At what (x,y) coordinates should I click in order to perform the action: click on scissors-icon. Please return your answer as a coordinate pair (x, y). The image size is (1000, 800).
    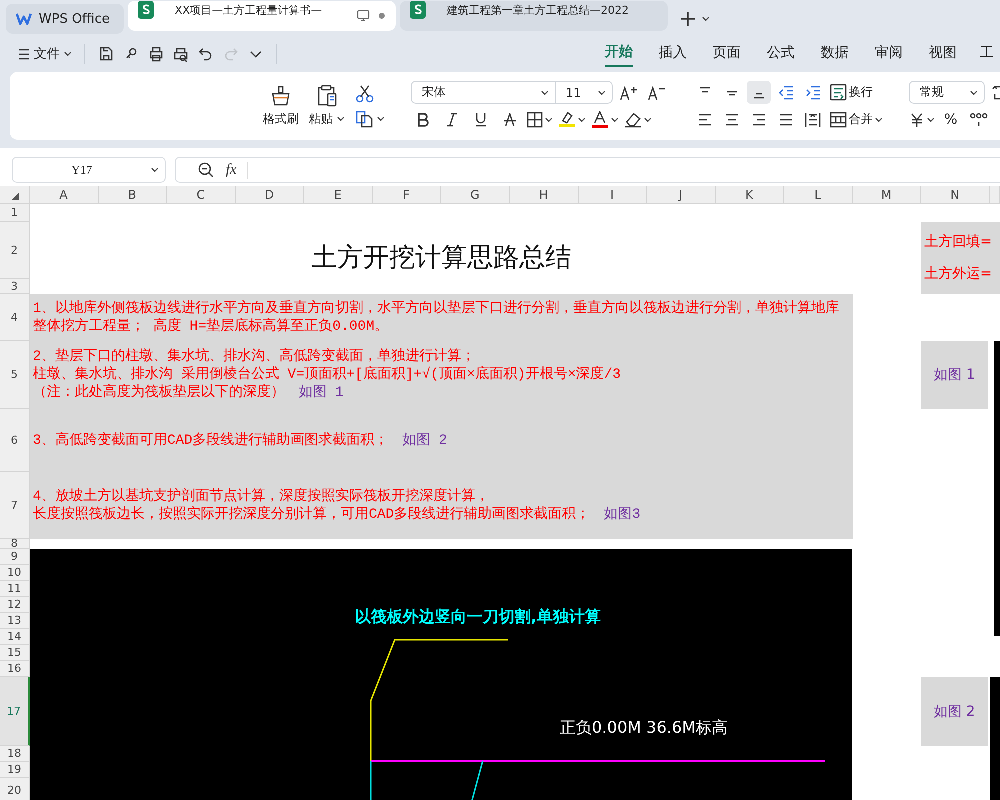
    Looking at the image, I should click on (365, 94).